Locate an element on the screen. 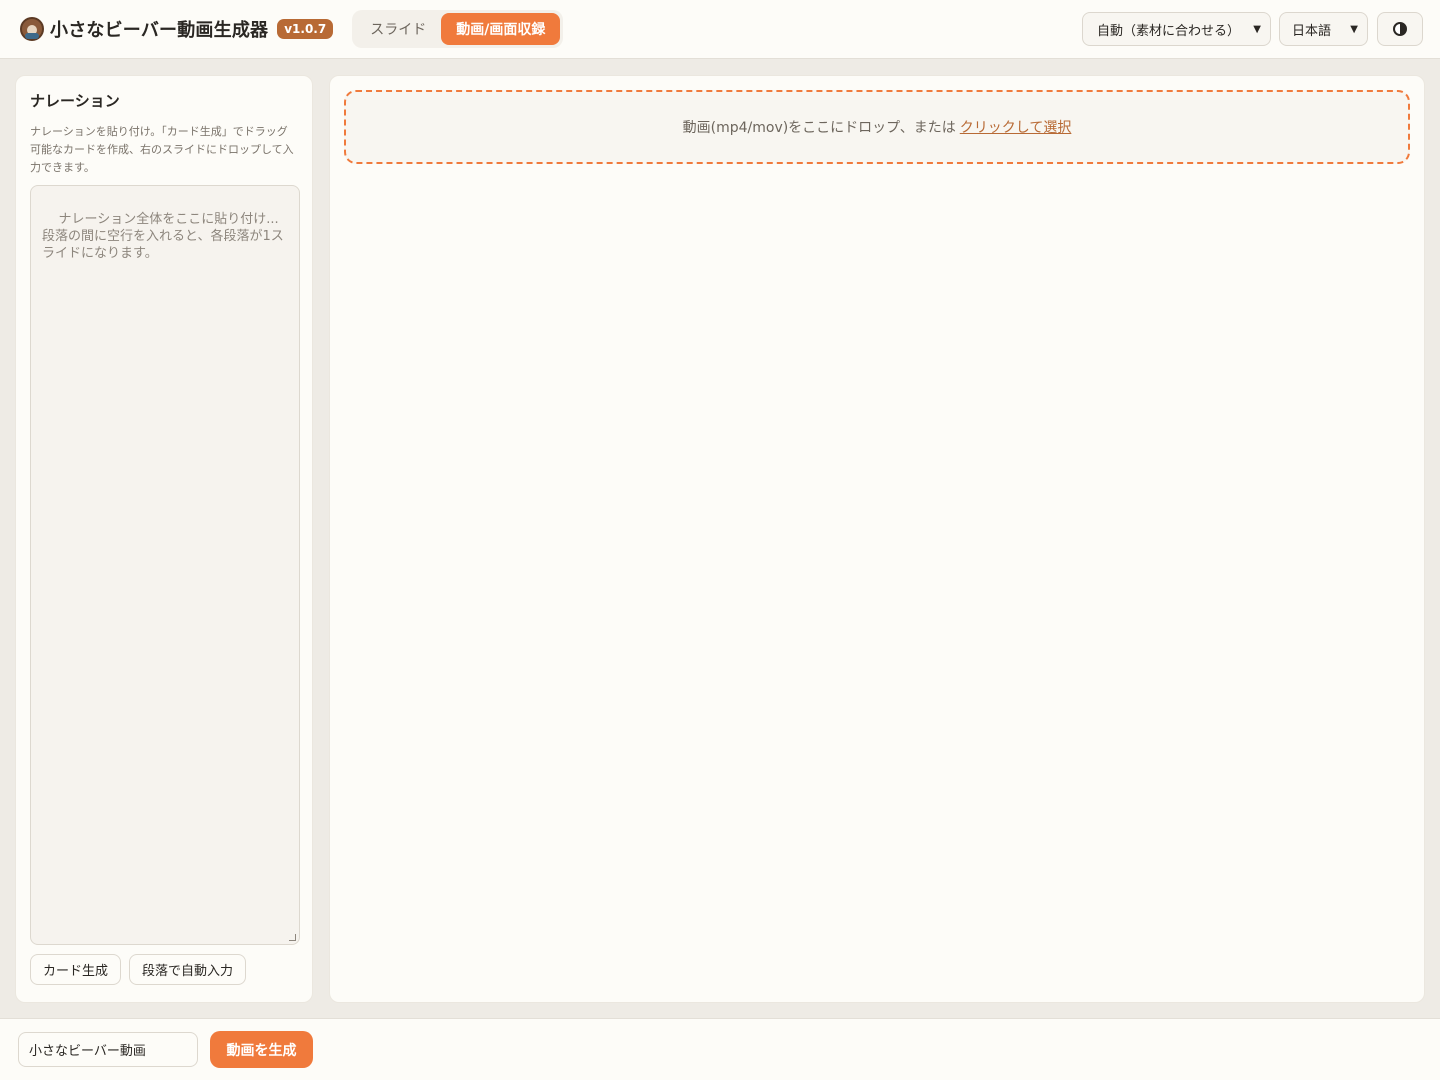 This screenshot has height=1080, width=1440. theme-toggle-button is located at coordinates (1400, 29).